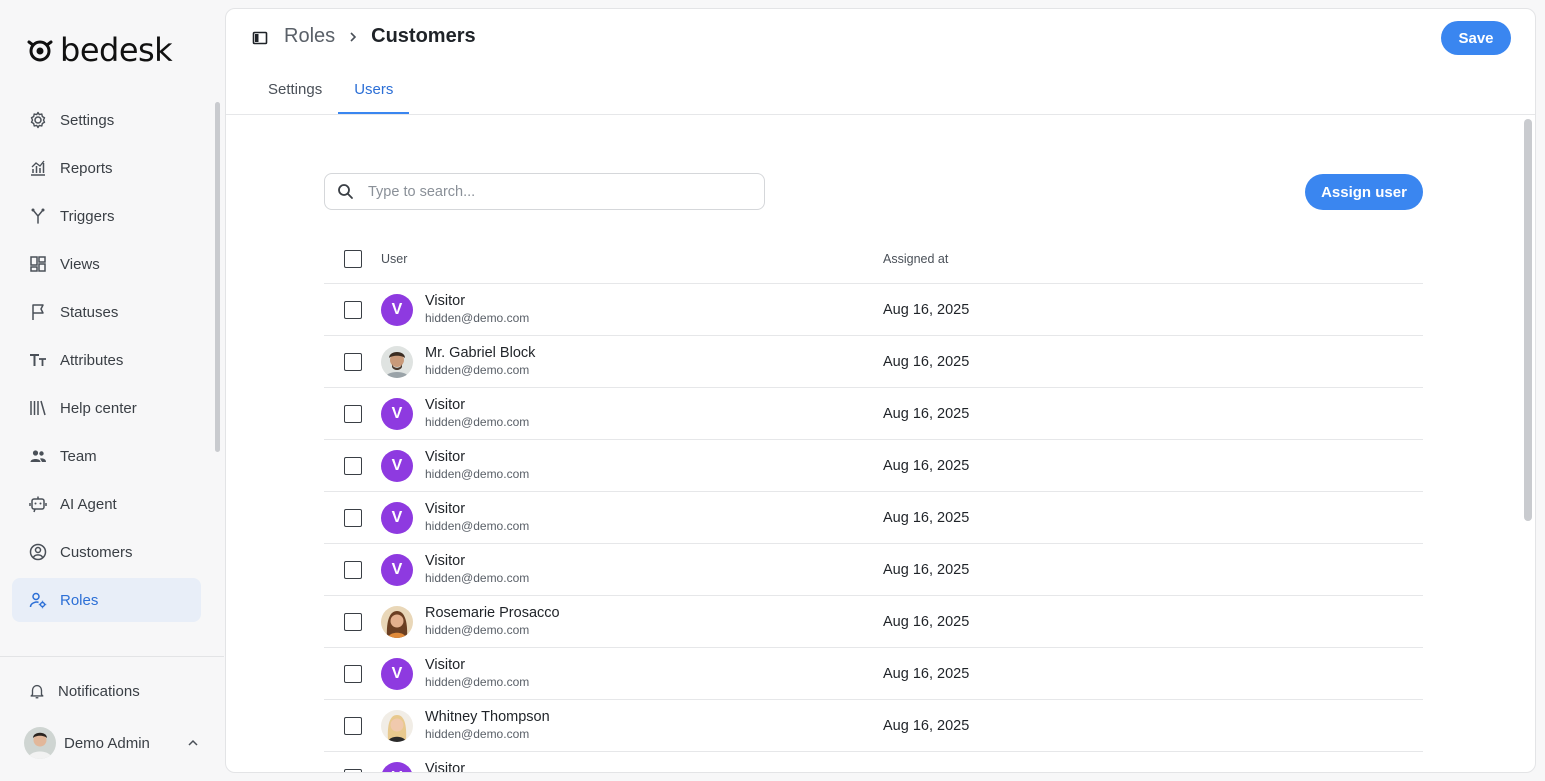 The height and width of the screenshot is (781, 1545). Describe the element at coordinates (295, 91) in the screenshot. I see `tab-settings: Settings` at that location.